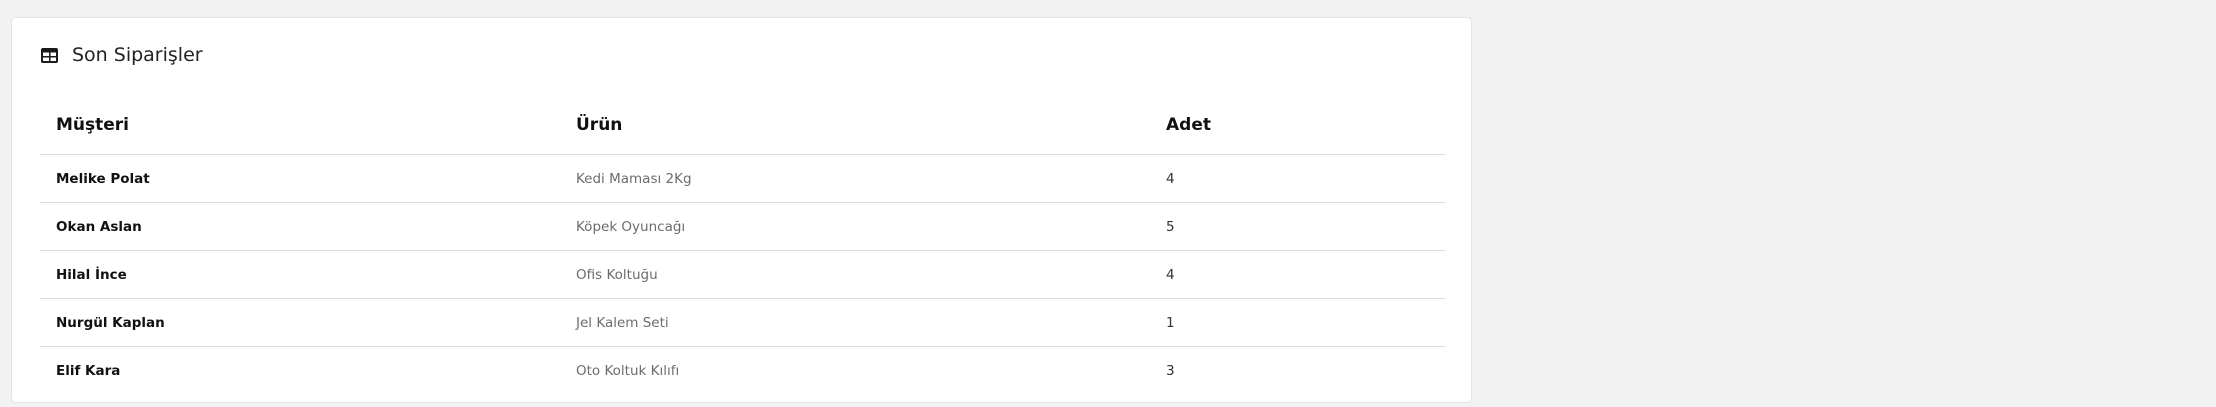  What do you see at coordinates (300, 125) in the screenshot?
I see `header-customer: Müşteri` at bounding box center [300, 125].